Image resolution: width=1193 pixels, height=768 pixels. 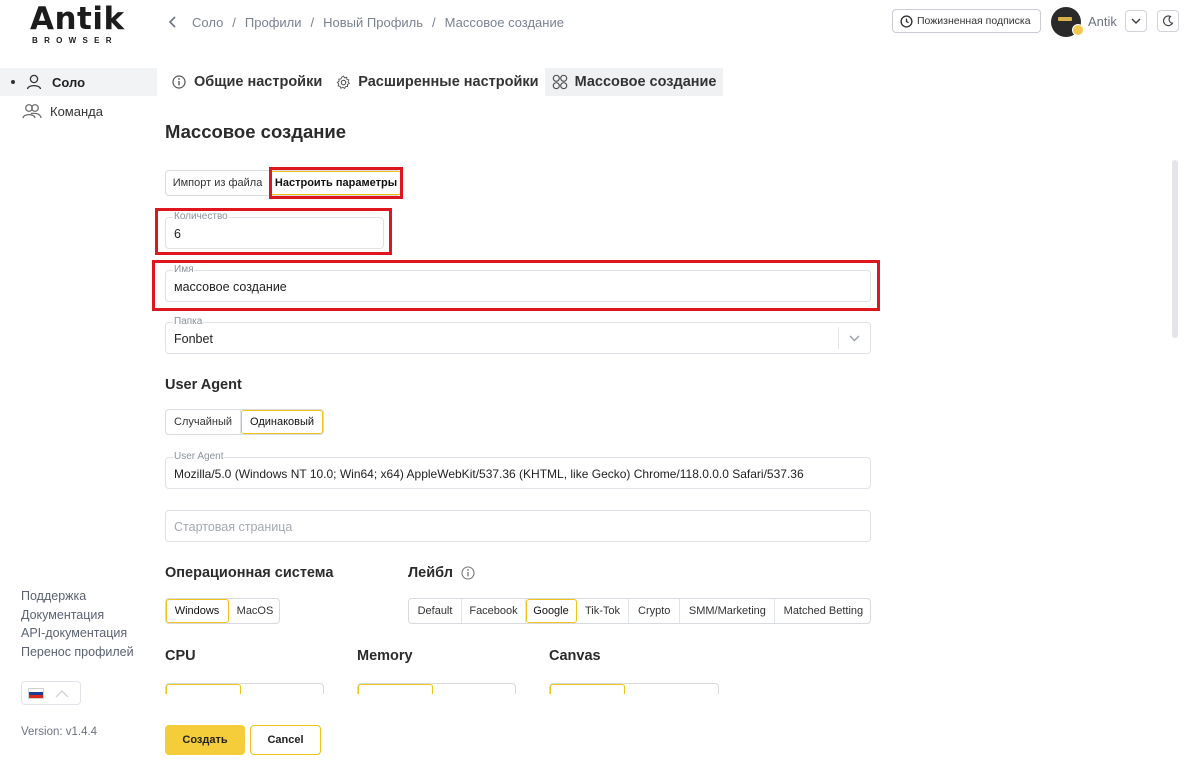 I want to click on quantity-field: Количество 6, so click(x=274, y=230).